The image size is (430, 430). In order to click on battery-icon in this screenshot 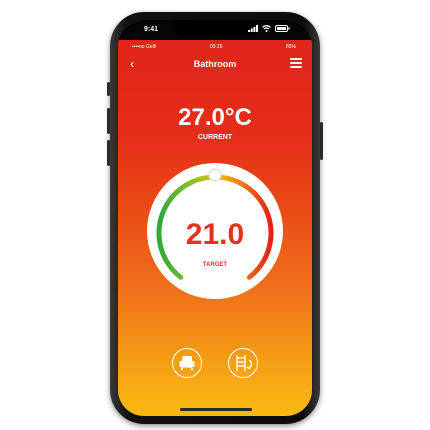, I will do `click(282, 28)`.